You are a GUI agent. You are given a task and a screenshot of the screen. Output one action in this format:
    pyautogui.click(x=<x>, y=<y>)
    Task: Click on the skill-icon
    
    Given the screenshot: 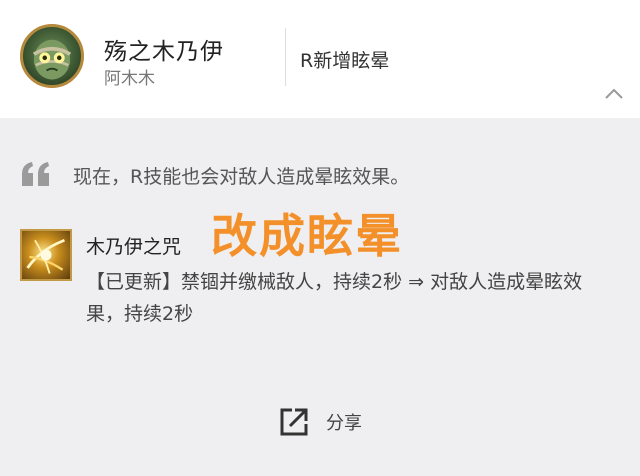 What is the action you would take?
    pyautogui.click(x=46, y=255)
    